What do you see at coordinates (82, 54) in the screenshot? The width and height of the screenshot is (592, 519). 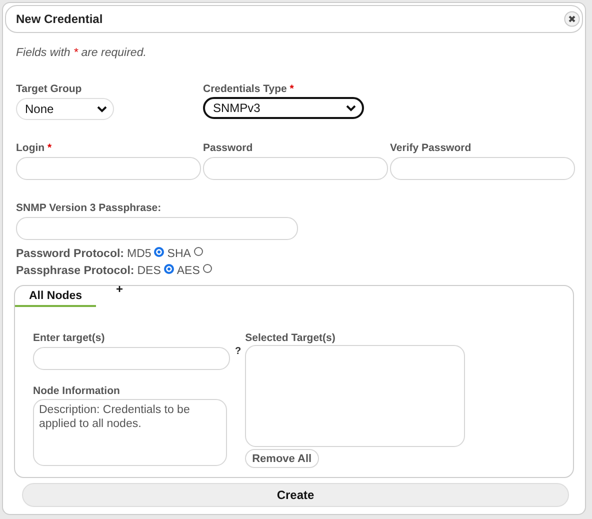 I see `required-note: Fields with * are required.` at bounding box center [82, 54].